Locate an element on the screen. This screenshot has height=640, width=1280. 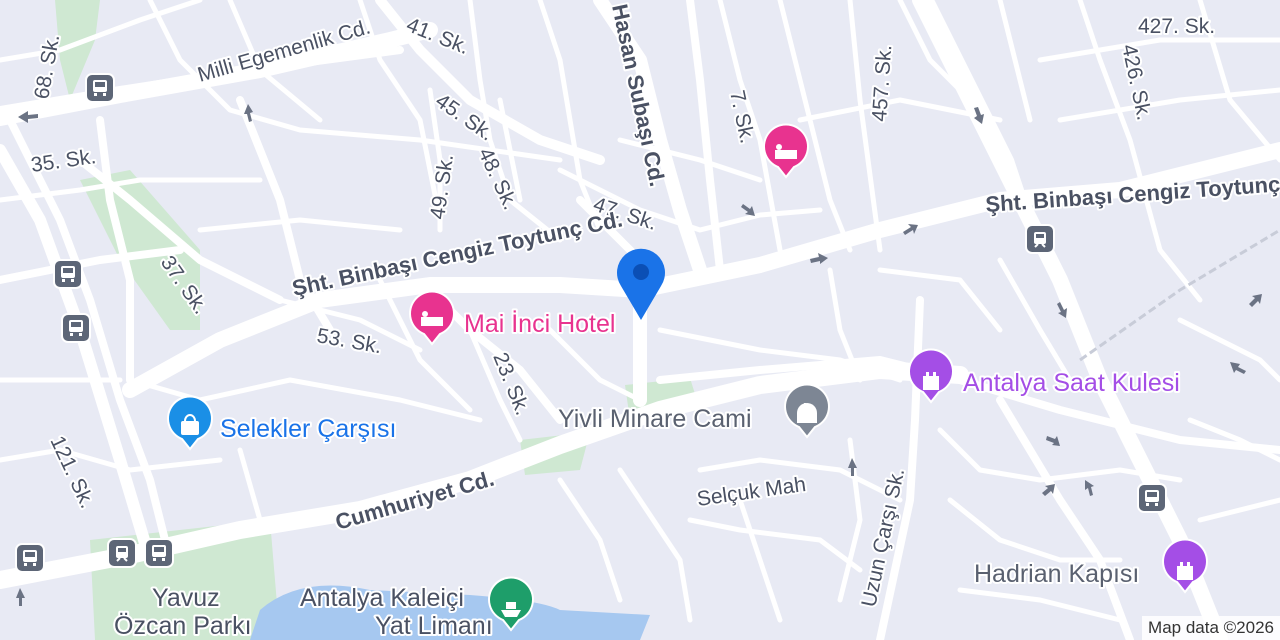
street-label-427: 427. Sk. is located at coordinates (1176, 26).